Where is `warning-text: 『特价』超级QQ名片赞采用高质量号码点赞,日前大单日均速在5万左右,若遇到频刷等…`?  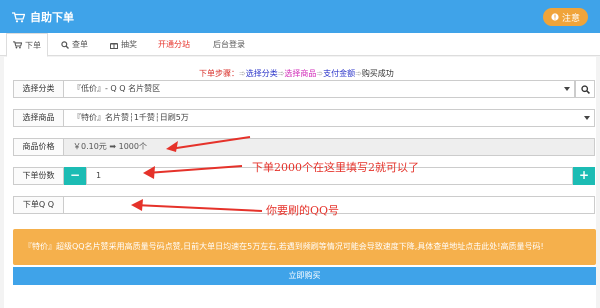 warning-text: 『特价』超级QQ名片赞采用高质量号码点赞,日前大单日均速在5万左右,若遇到频刷等… is located at coordinates (284, 246).